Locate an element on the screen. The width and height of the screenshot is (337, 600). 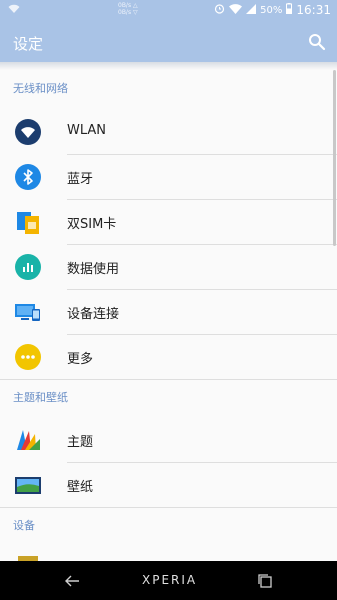
settings-item-label: 双SIM卡 is located at coordinates (92, 224).